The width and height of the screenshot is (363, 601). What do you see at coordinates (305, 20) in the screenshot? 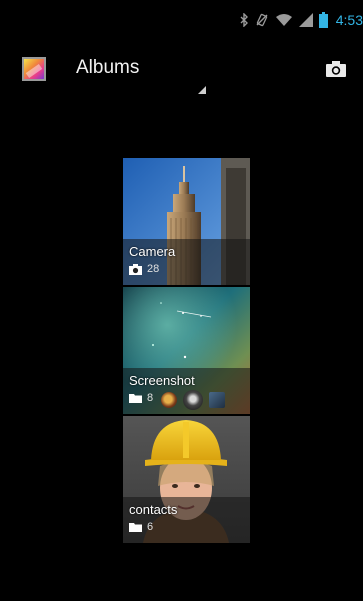
I see `cell-signal-icon` at bounding box center [305, 20].